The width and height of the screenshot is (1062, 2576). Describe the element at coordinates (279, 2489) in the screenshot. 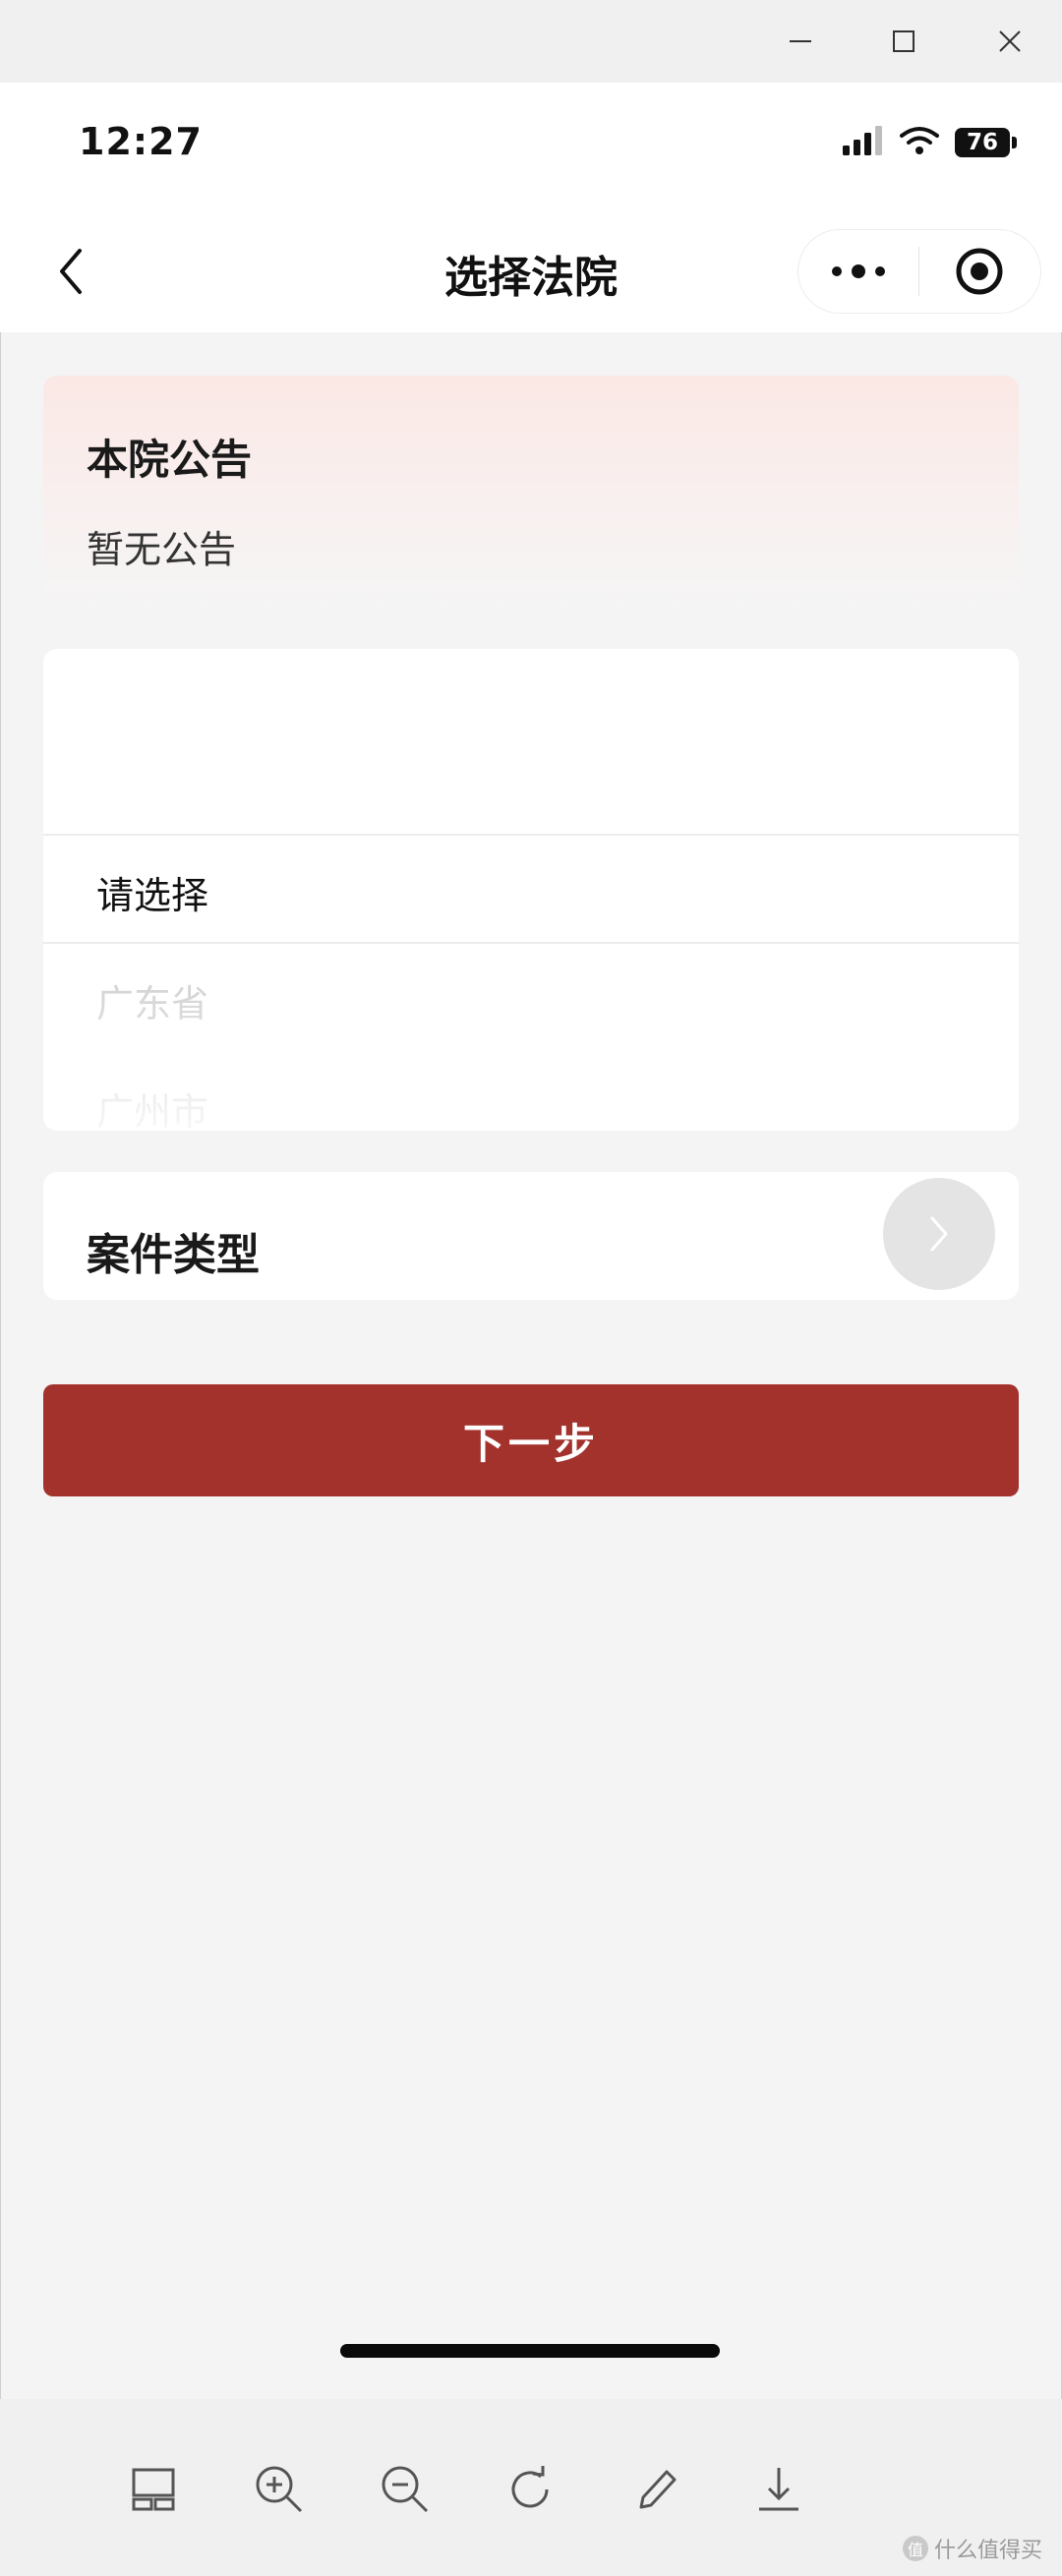

I see `zoom-in-icon` at that location.